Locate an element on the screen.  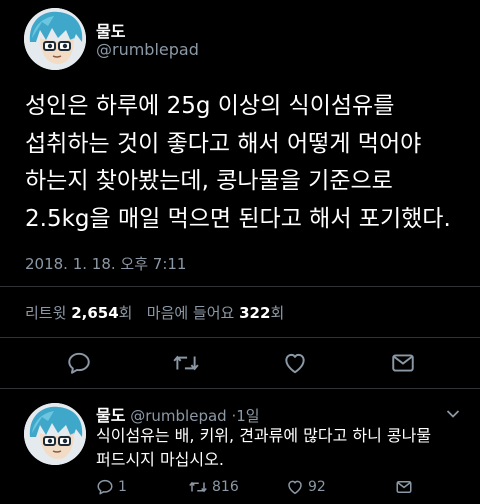
reply-line: 식이섬유는 배, 키위, 견과류에 많다고 하니 콩나물 is located at coordinates (264, 435).